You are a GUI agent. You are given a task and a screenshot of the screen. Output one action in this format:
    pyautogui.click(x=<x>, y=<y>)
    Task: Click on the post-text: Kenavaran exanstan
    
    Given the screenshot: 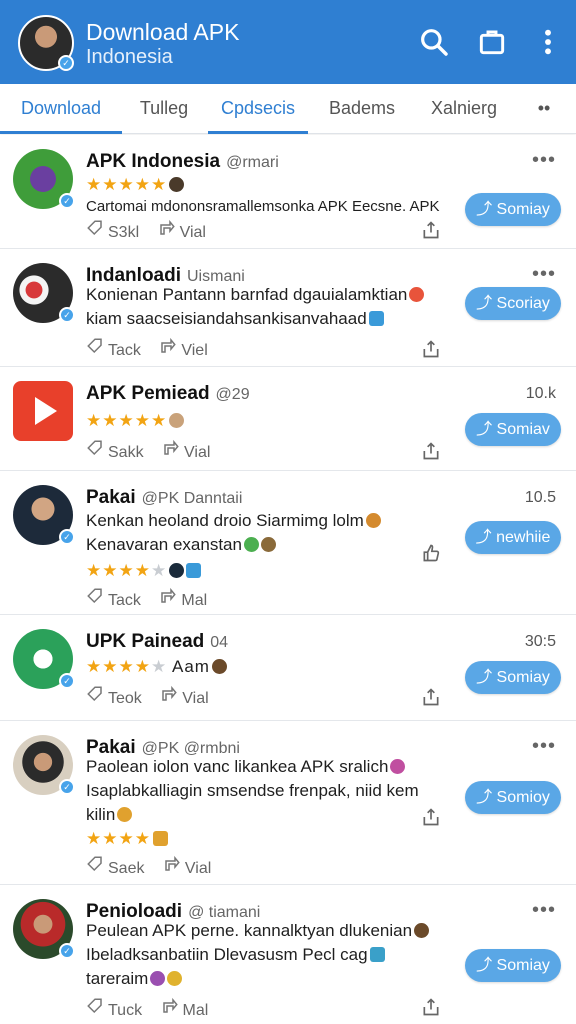 What is the action you would take?
    pyautogui.click(x=269, y=544)
    